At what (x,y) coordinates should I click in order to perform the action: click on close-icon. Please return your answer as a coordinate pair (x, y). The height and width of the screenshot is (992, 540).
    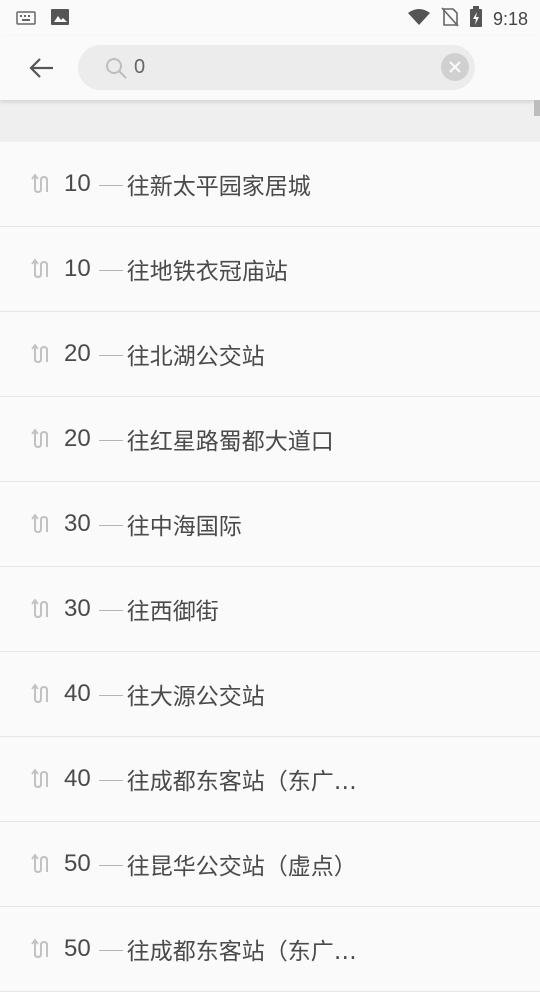
    Looking at the image, I should click on (455, 67).